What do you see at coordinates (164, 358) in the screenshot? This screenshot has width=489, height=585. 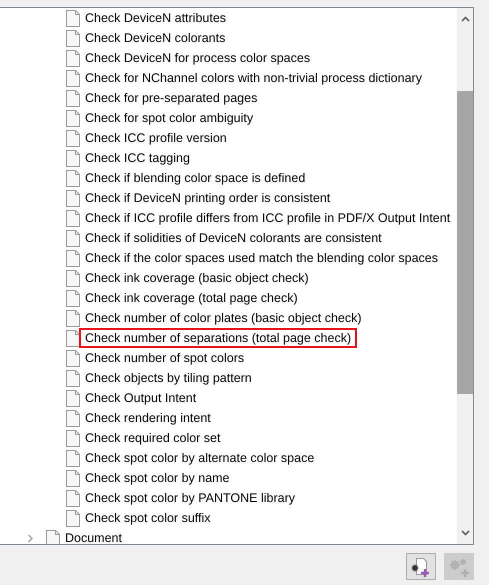 I see `tree-item: Check number of spot colors` at bounding box center [164, 358].